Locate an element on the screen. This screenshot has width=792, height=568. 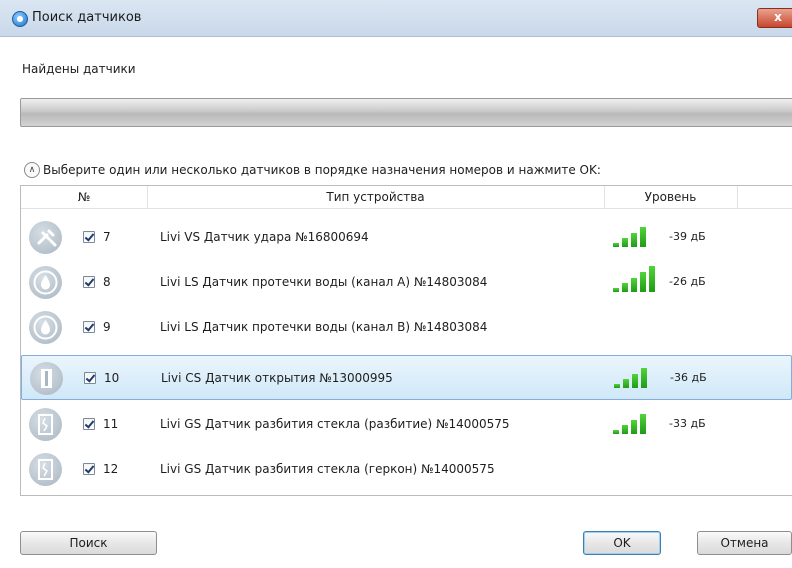
table-header: № Тип устройства Уровень is located at coordinates (406, 197).